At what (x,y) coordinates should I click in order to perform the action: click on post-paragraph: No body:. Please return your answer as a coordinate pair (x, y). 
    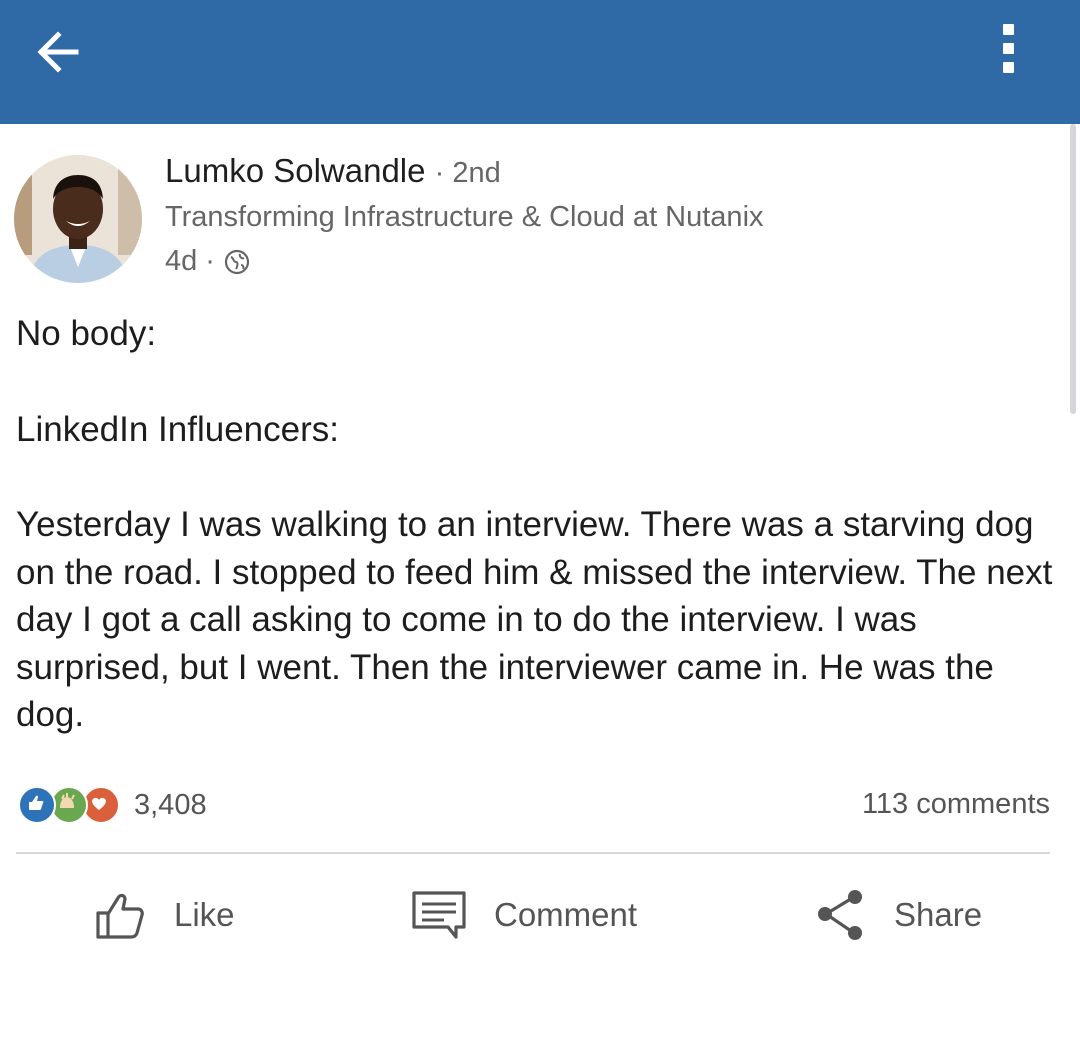
    Looking at the image, I should click on (86, 333).